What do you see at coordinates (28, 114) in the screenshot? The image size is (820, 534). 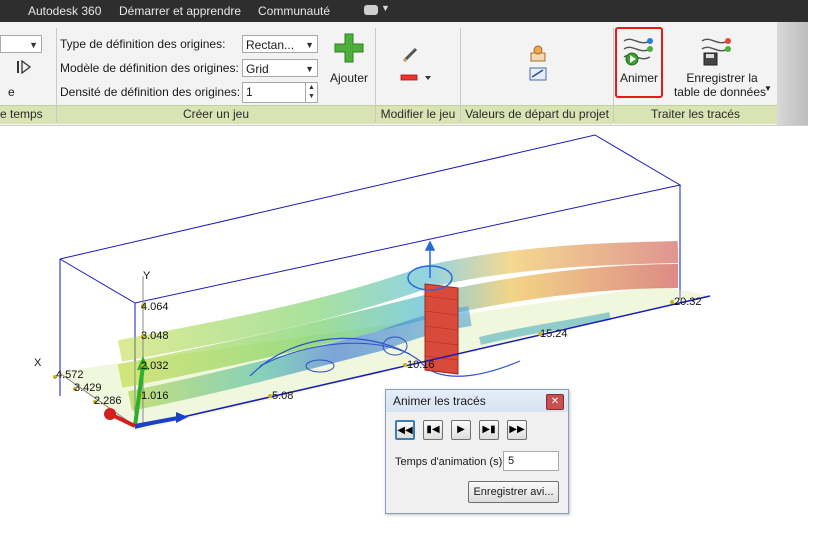 I see `panel-title-temps: e temps` at bounding box center [28, 114].